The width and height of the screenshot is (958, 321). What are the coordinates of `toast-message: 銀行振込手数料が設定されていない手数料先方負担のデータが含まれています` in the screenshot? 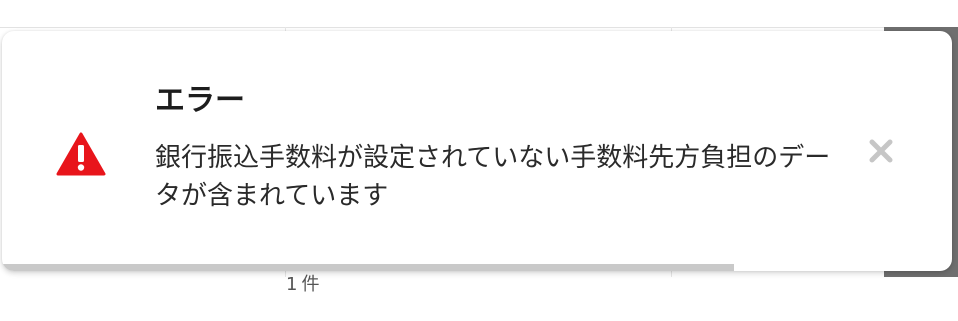 It's located at (493, 177).